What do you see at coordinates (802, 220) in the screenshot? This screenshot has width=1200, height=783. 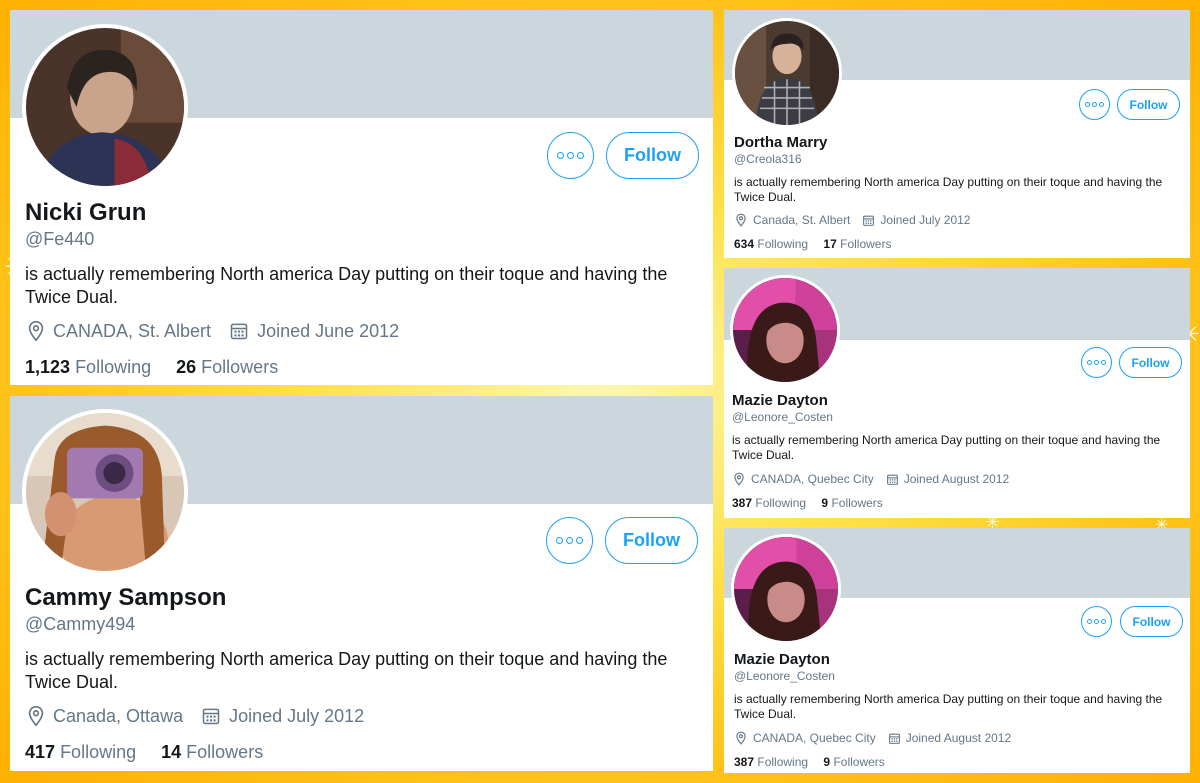 I see `profile-location: Canada, St. Albert` at bounding box center [802, 220].